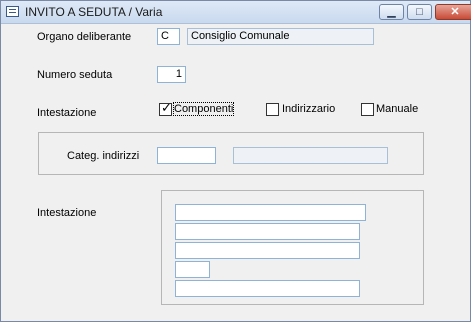  I want to click on close-icon: ✕, so click(455, 12).